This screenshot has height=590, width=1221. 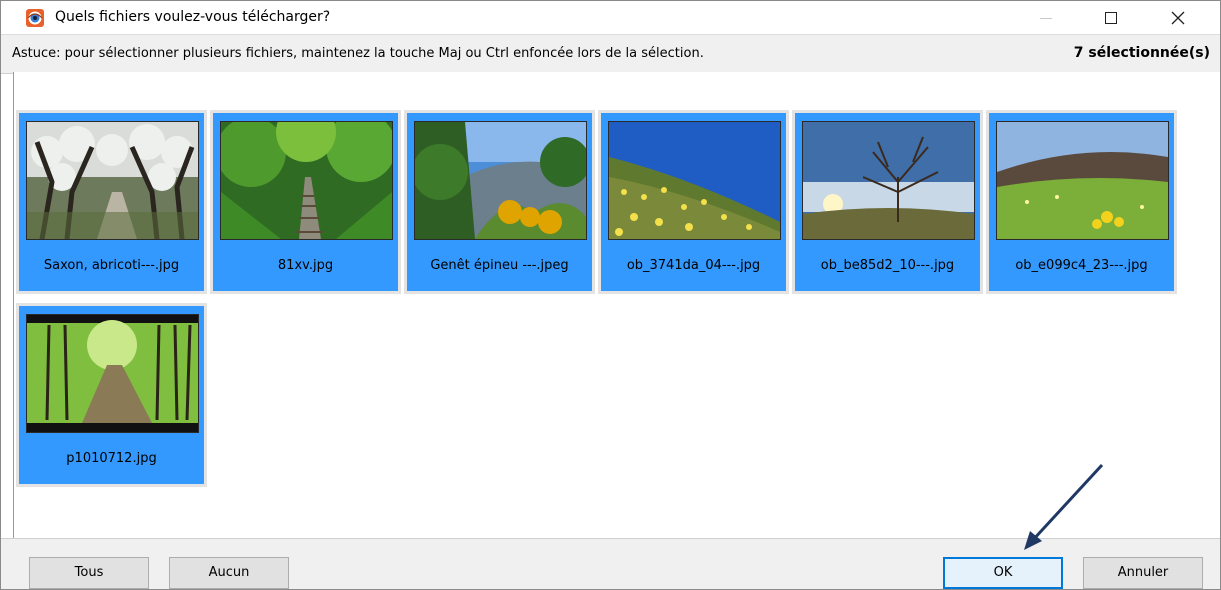 I want to click on minimize-button, so click(x=1046, y=17).